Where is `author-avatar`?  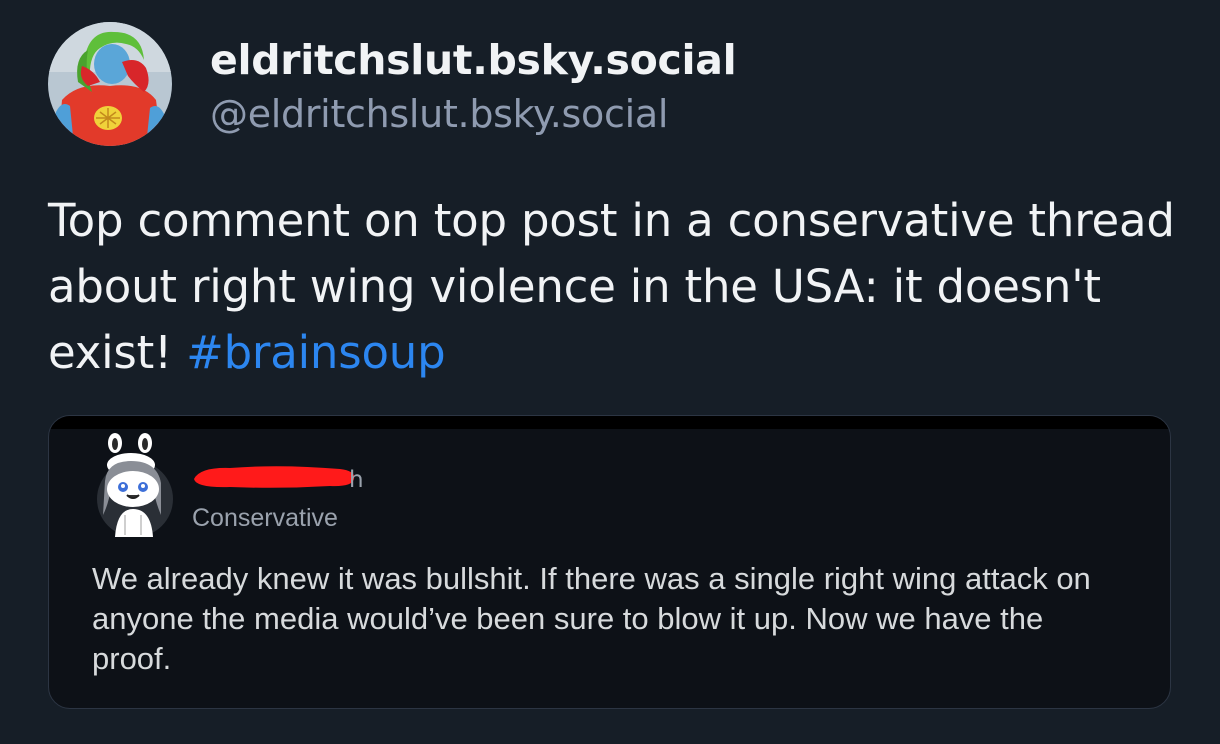
author-avatar is located at coordinates (110, 84).